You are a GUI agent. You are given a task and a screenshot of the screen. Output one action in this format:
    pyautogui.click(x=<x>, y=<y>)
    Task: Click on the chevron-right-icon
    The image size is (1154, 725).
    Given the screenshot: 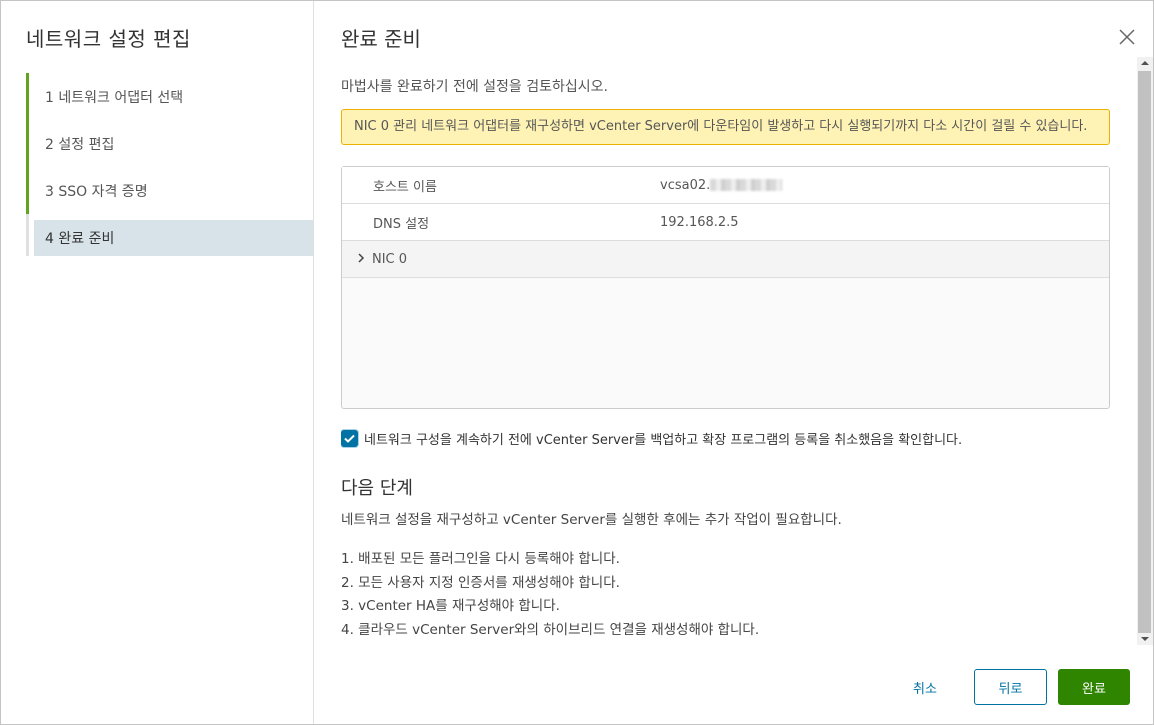 What is the action you would take?
    pyautogui.click(x=361, y=259)
    